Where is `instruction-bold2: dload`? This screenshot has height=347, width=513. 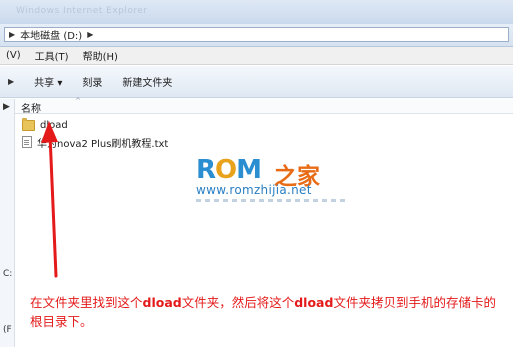 instruction-bold2: dload is located at coordinates (314, 302).